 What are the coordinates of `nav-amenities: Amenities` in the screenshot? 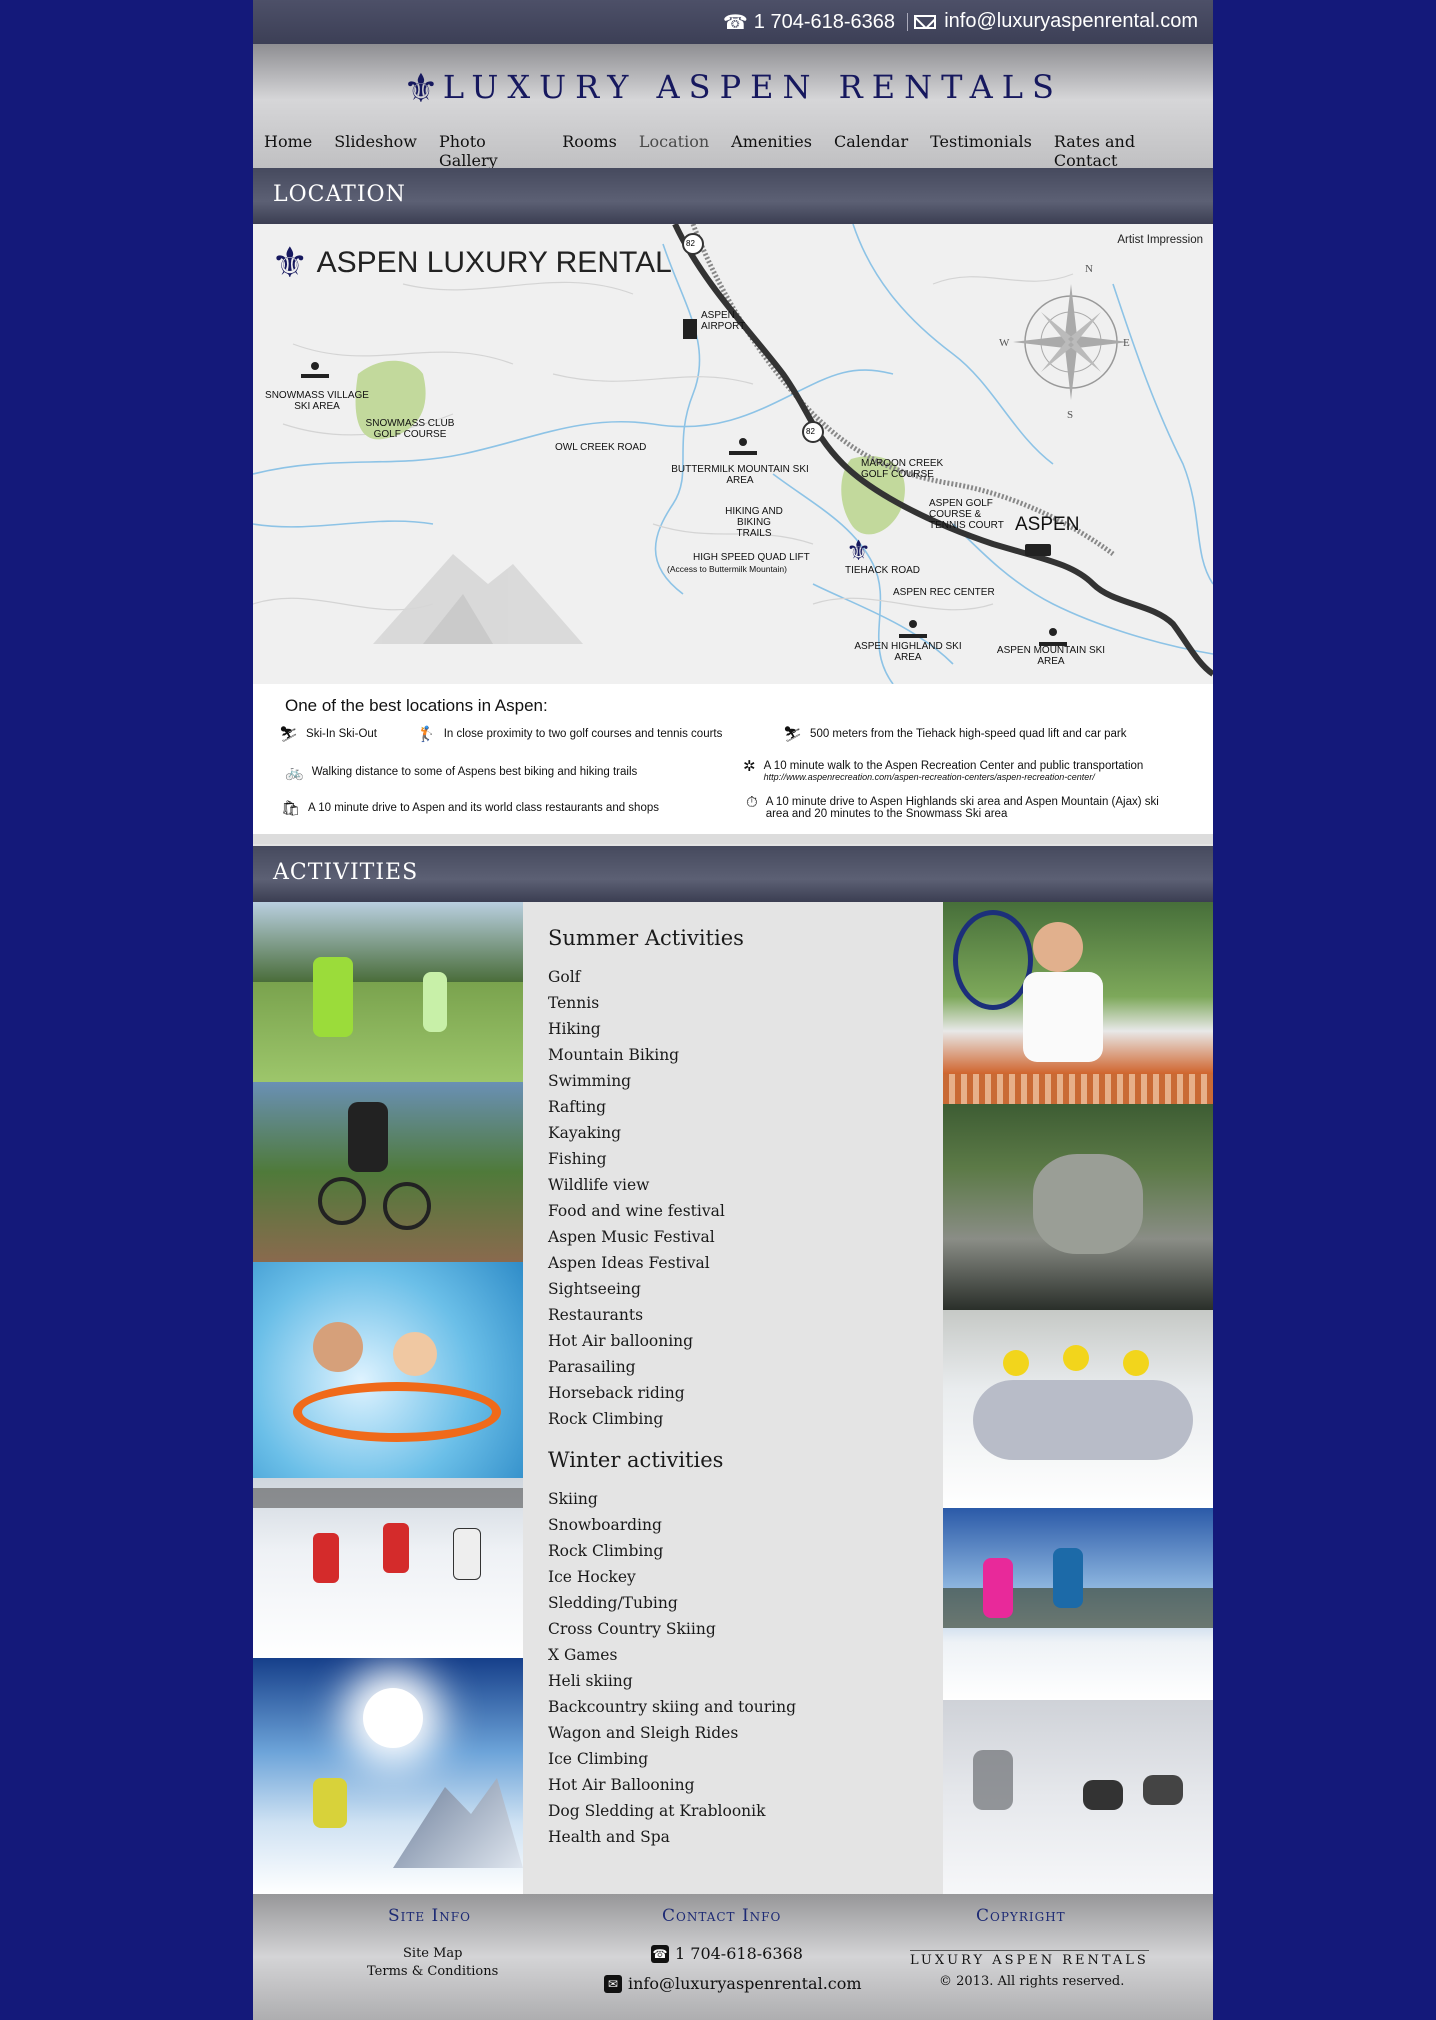 It's located at (771, 151).